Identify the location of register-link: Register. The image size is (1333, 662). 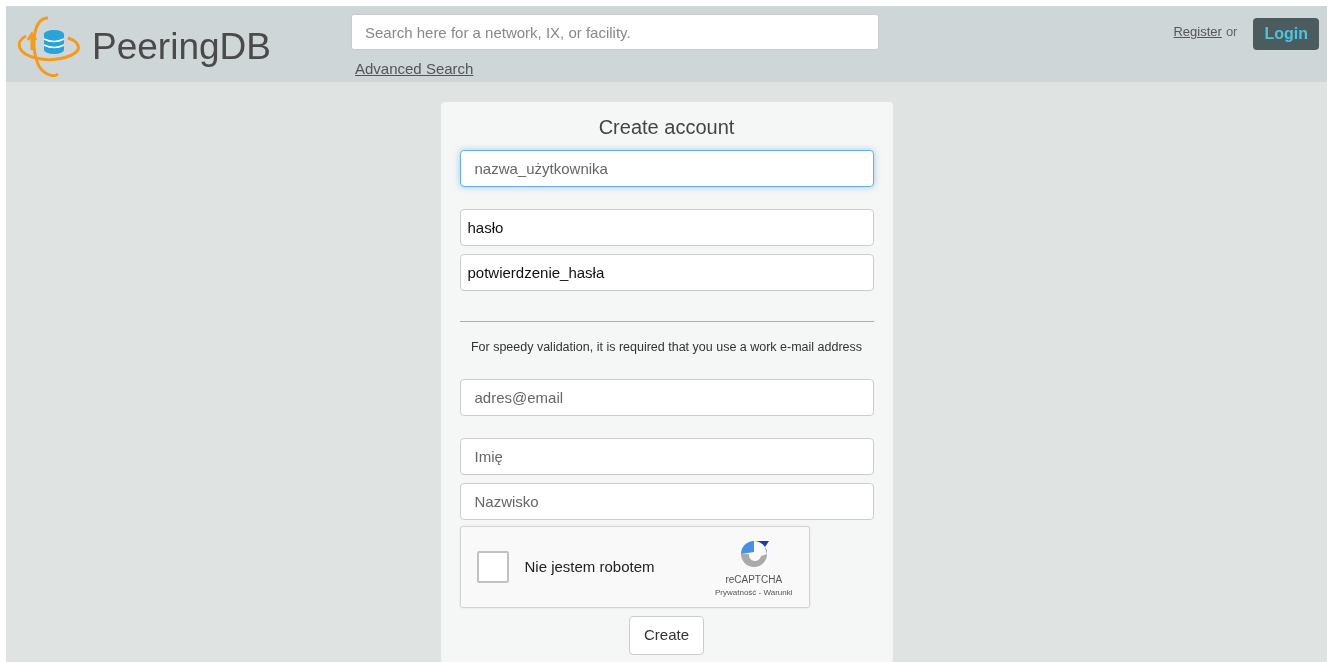
(1197, 32).